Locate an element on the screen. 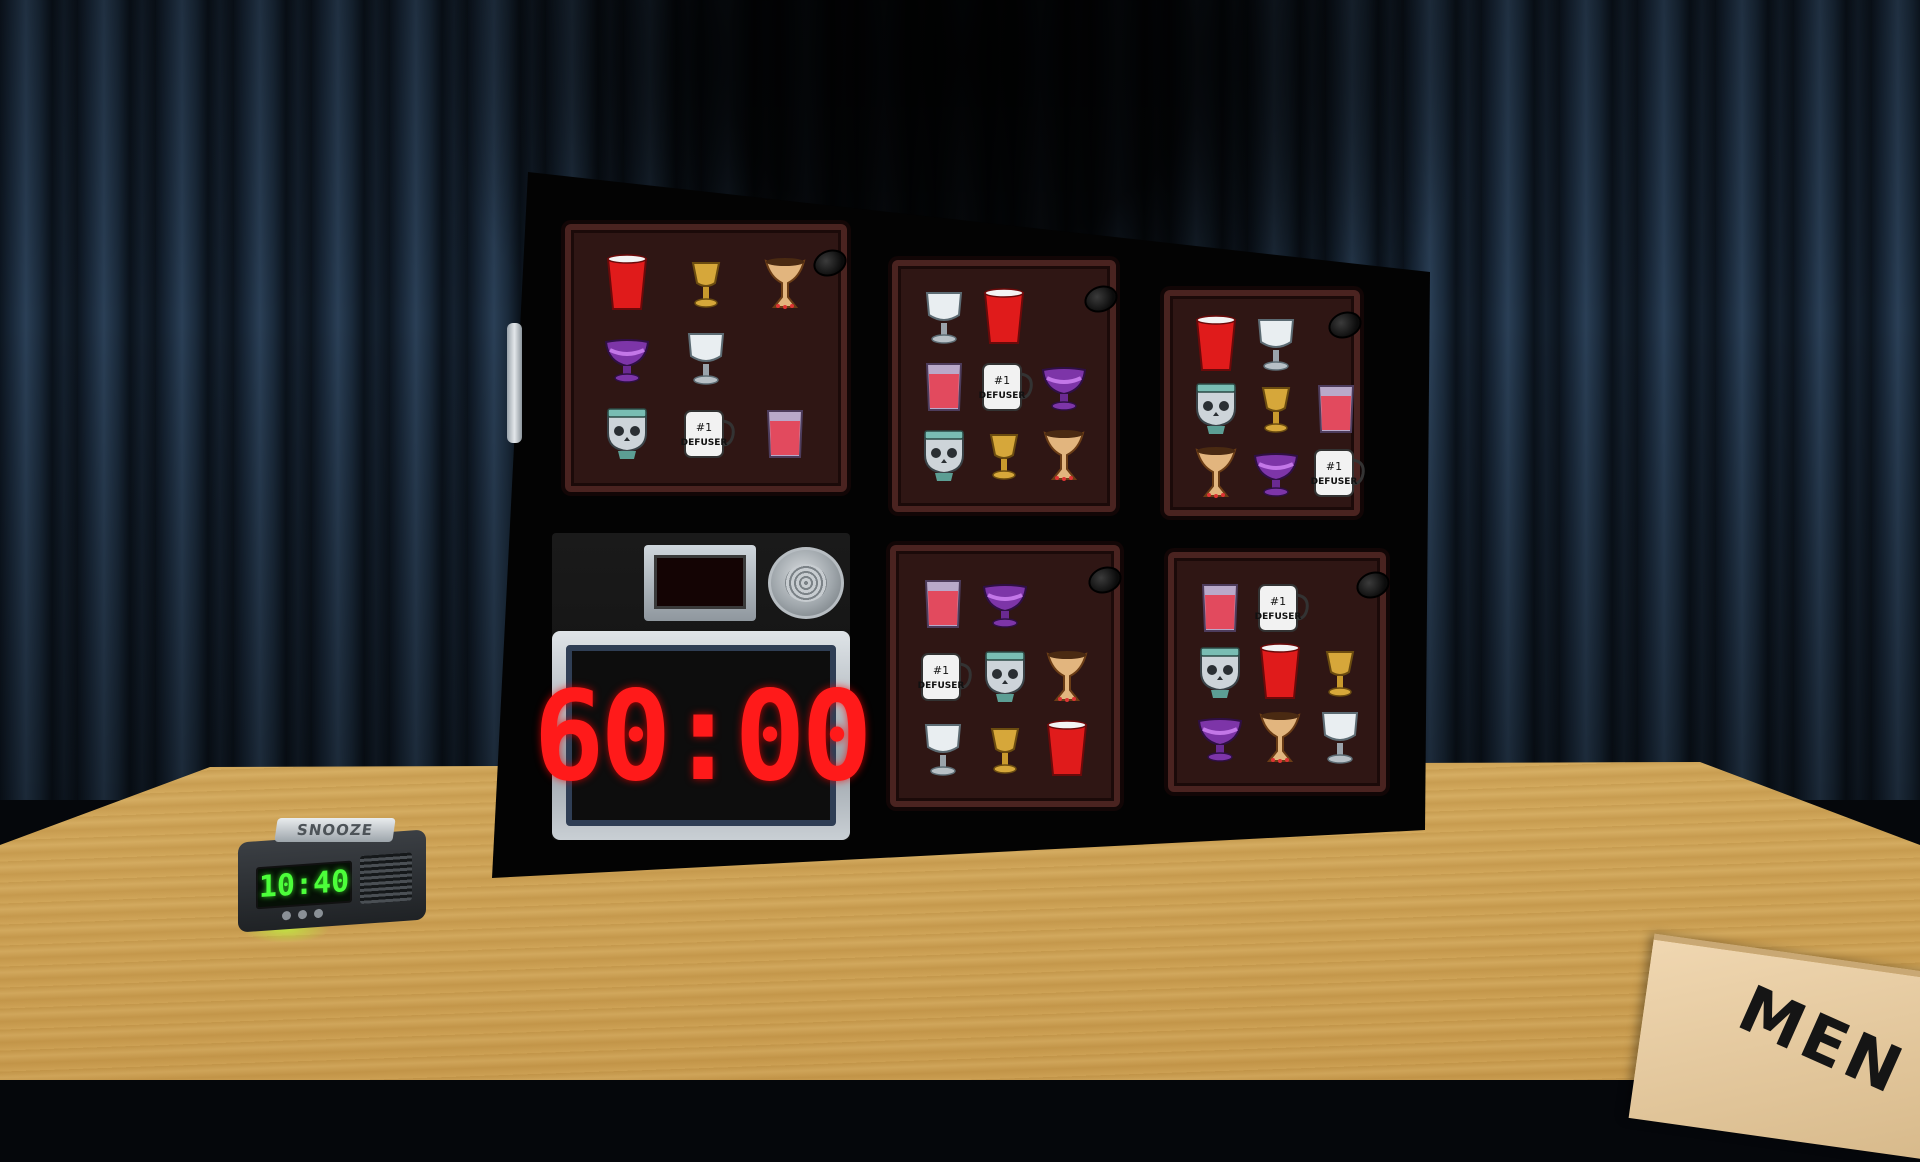  alarm-clock: 10:40 SNOOZE is located at coordinates (332, 876).